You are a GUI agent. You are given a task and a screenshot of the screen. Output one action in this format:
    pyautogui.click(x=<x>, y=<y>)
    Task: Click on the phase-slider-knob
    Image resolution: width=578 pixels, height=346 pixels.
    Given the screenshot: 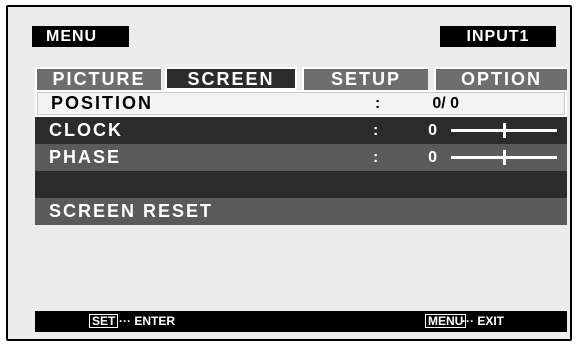 What is the action you would take?
    pyautogui.click(x=504, y=157)
    